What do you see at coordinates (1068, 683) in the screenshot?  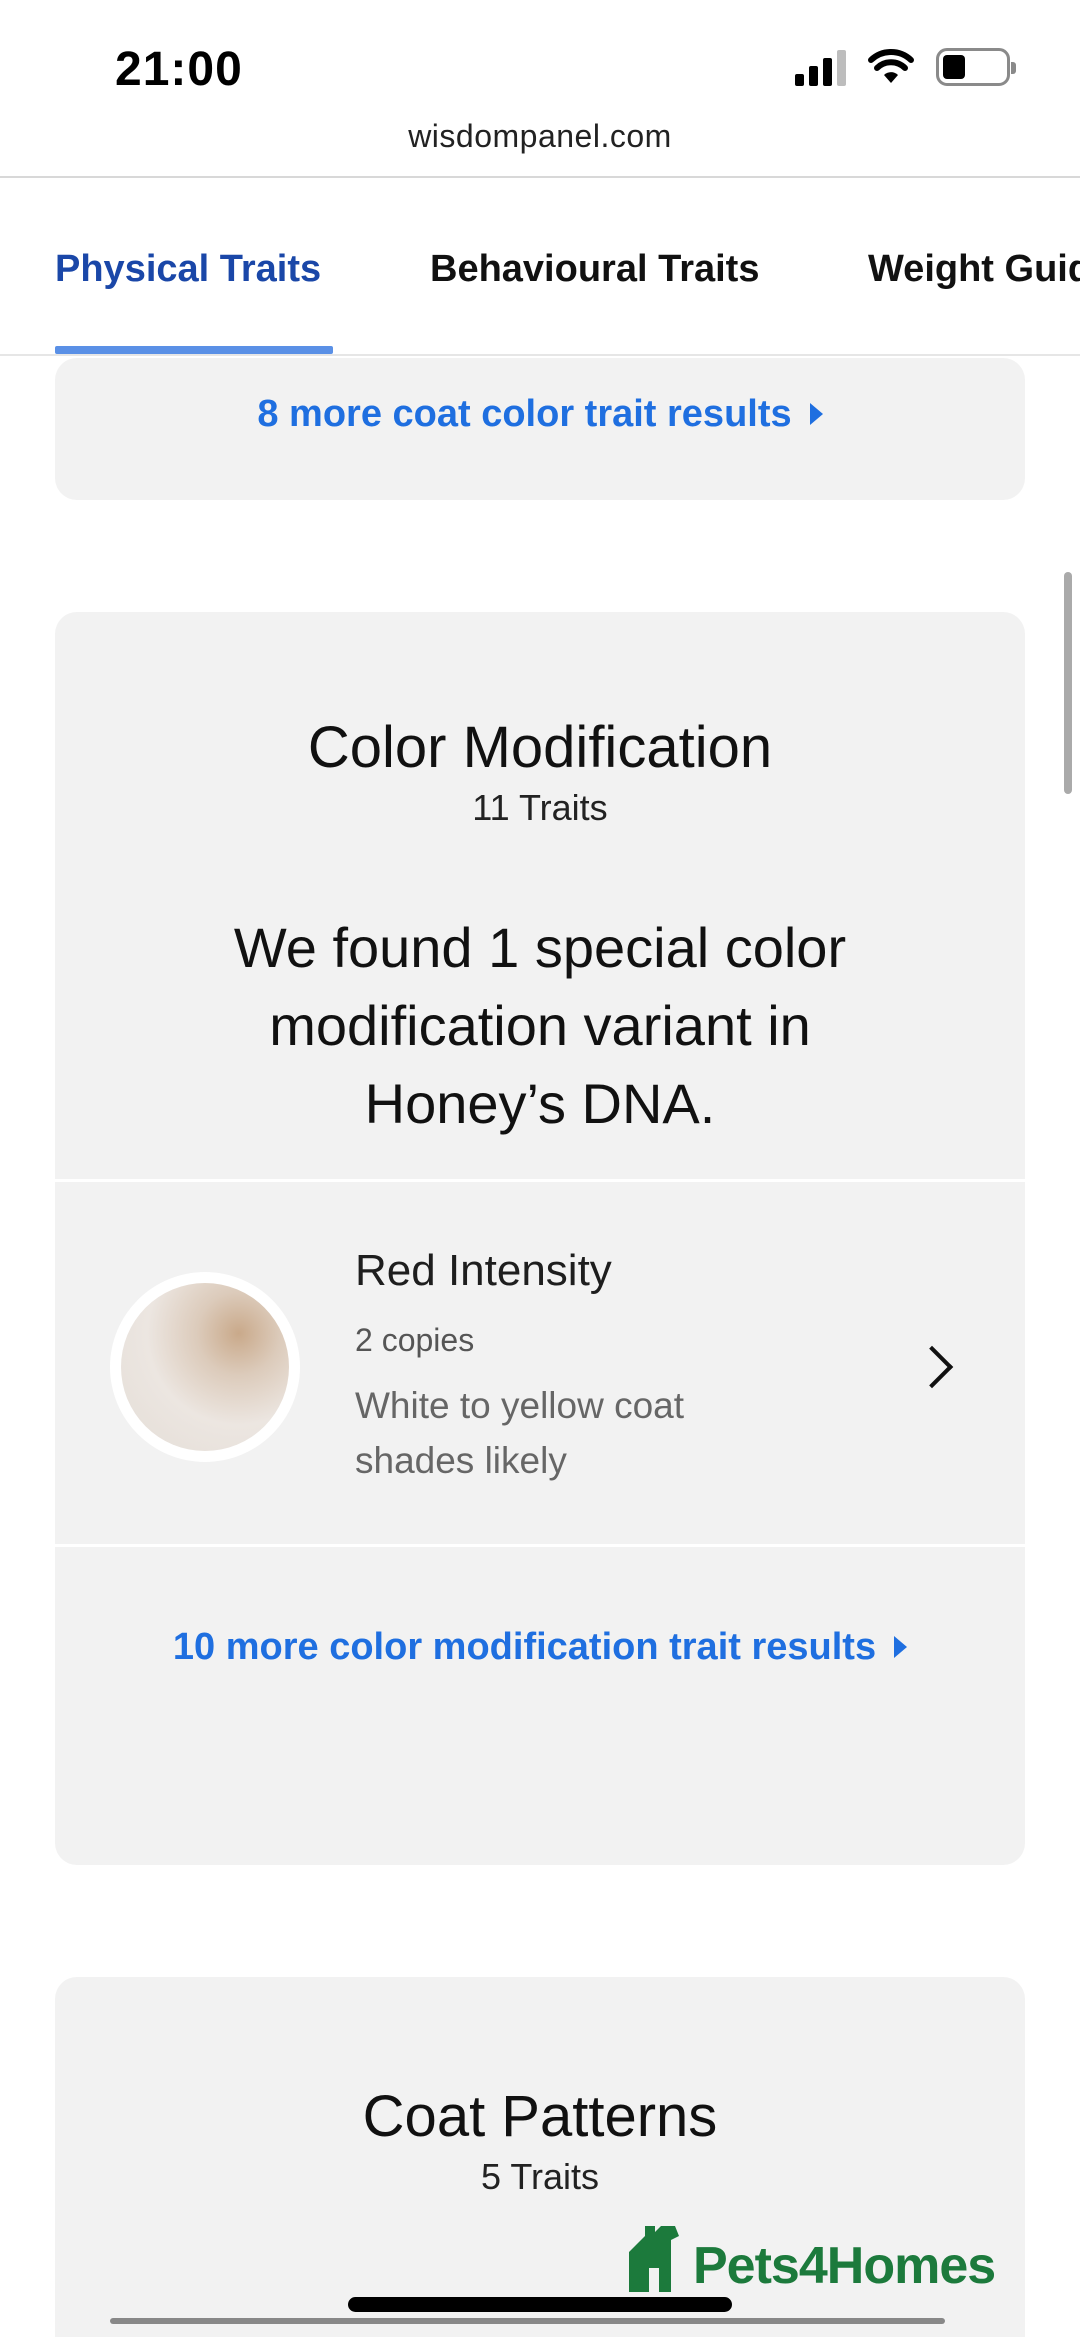 I see `scrollbar` at bounding box center [1068, 683].